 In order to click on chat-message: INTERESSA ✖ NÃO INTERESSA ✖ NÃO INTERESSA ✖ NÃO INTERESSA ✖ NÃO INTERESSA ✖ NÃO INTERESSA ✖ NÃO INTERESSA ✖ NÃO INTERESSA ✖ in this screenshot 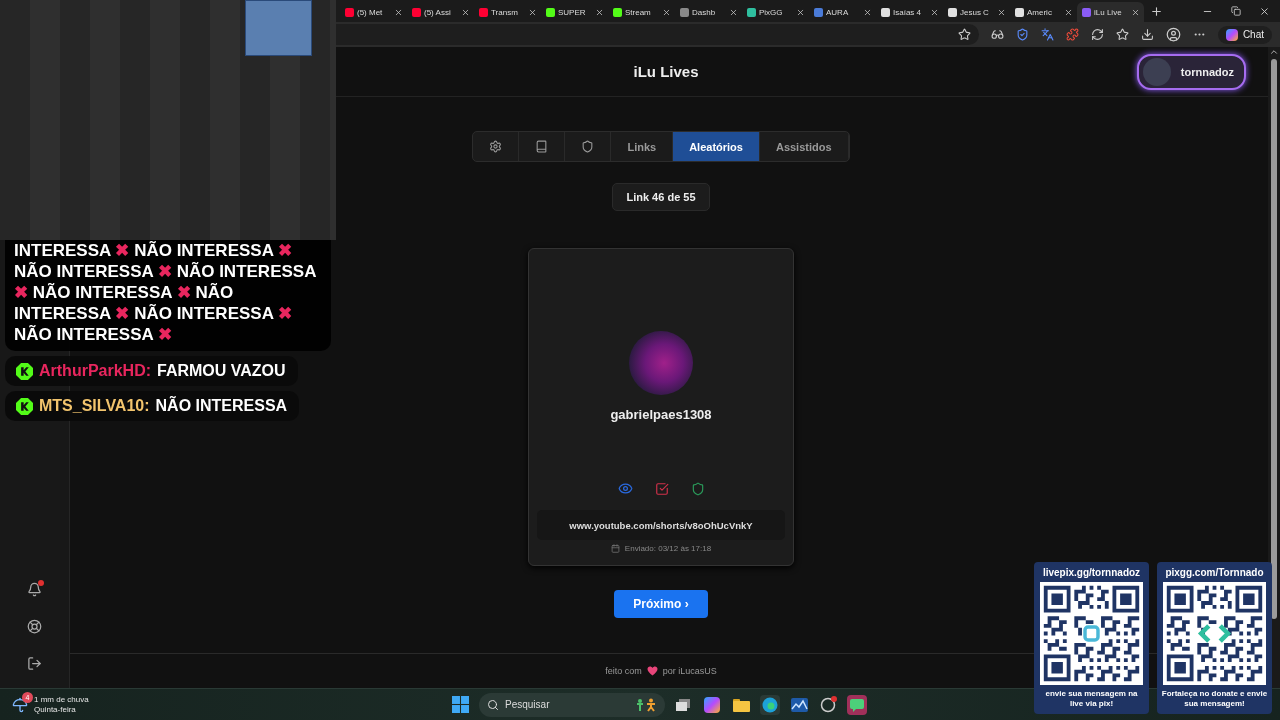, I will do `click(168, 295)`.